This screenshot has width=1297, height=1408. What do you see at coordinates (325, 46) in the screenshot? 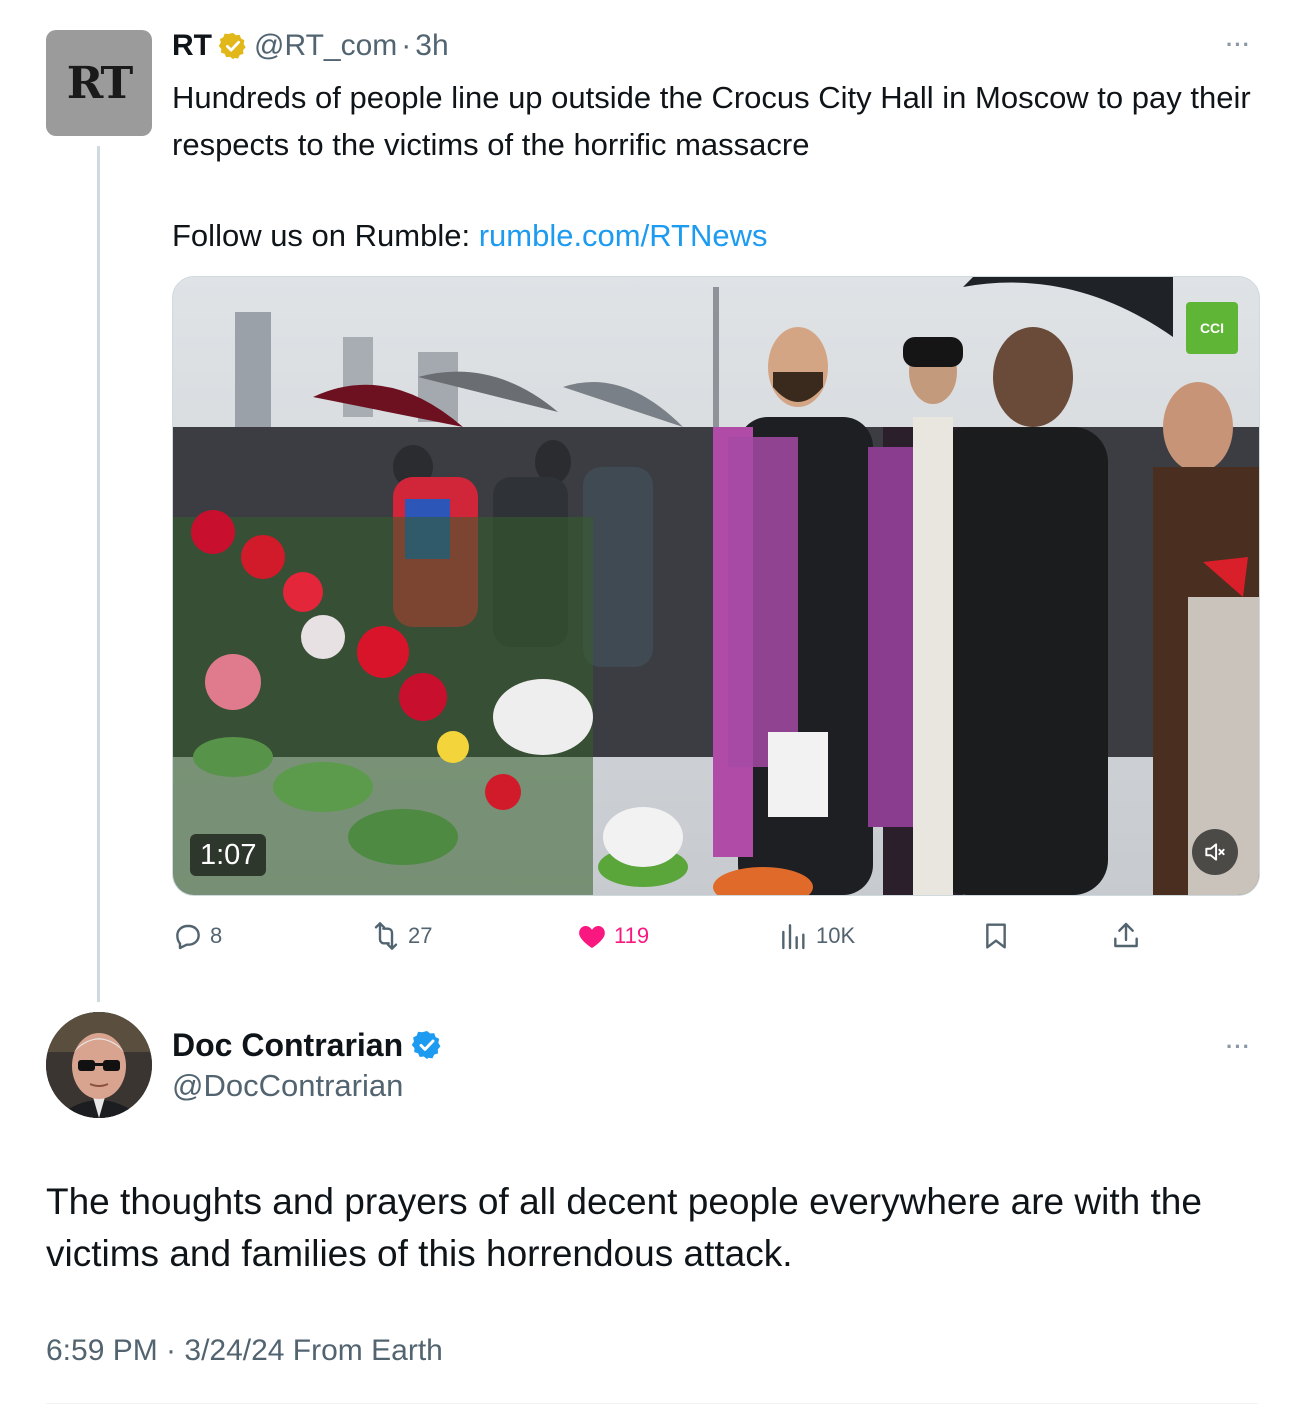
I see `rt-handle: @RT_com` at bounding box center [325, 46].